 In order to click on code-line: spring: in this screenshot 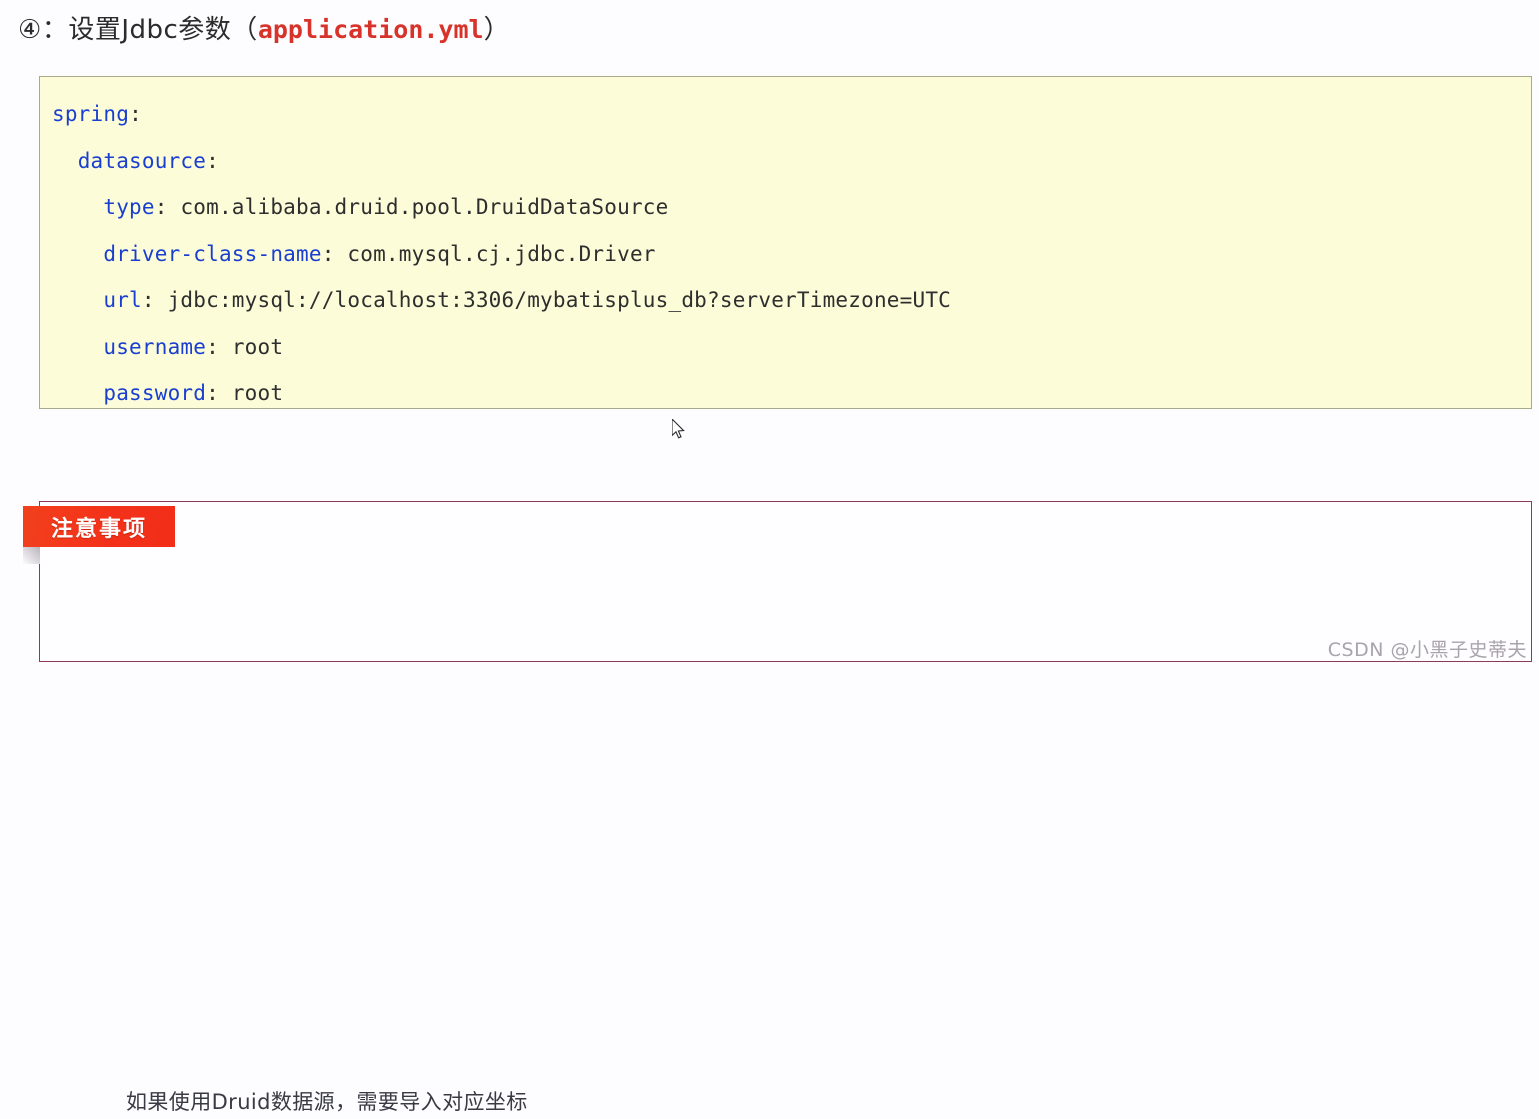, I will do `click(791, 114)`.